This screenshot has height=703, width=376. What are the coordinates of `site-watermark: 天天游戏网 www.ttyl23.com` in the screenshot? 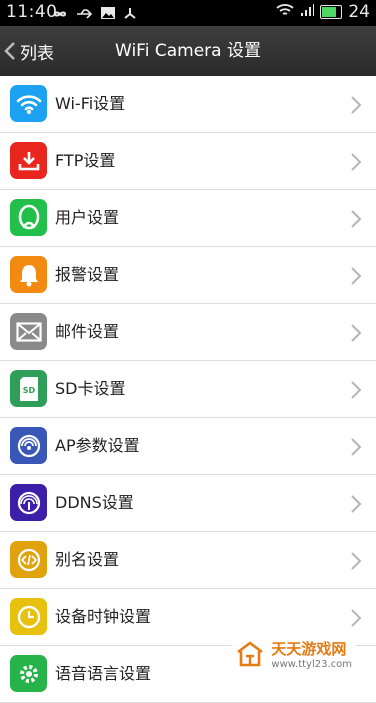 It's located at (293, 654).